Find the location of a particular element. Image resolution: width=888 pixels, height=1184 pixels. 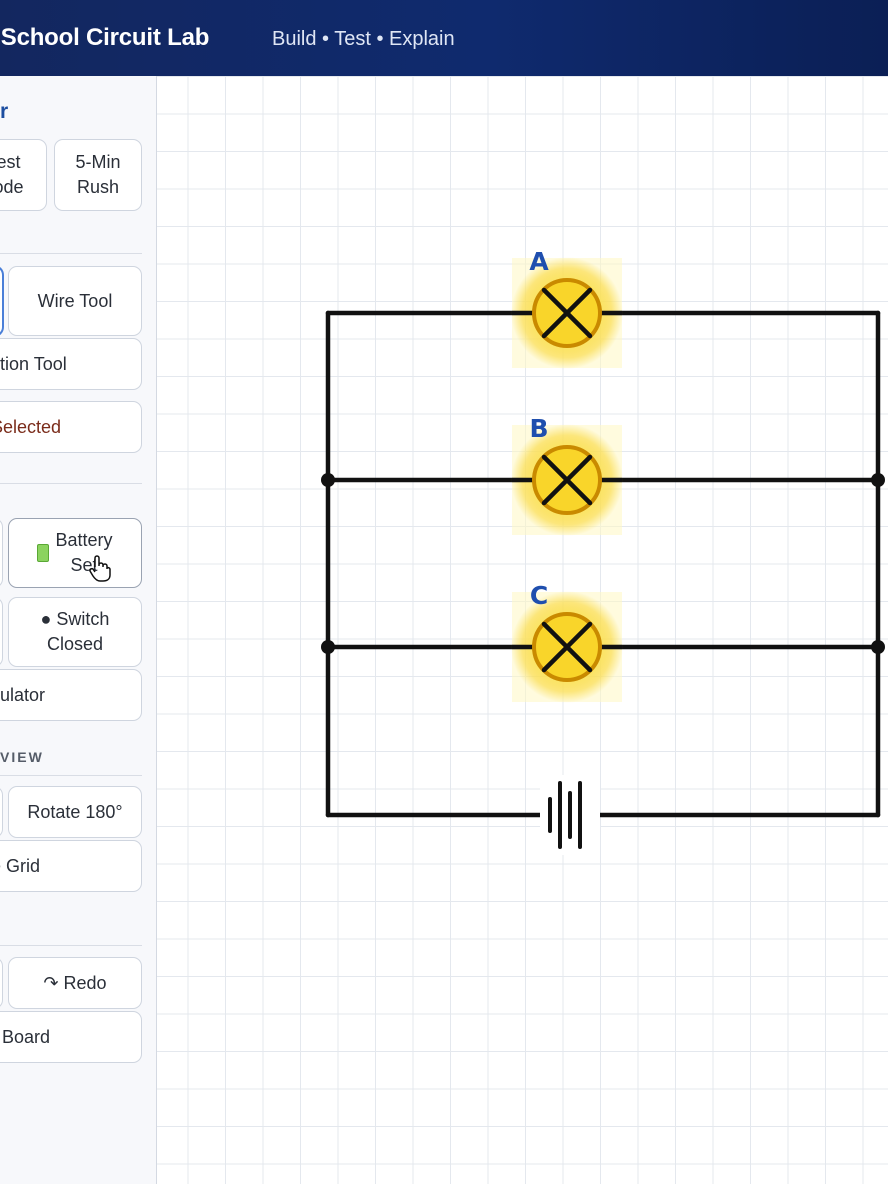

view-button-hidden is located at coordinates (1, 812).